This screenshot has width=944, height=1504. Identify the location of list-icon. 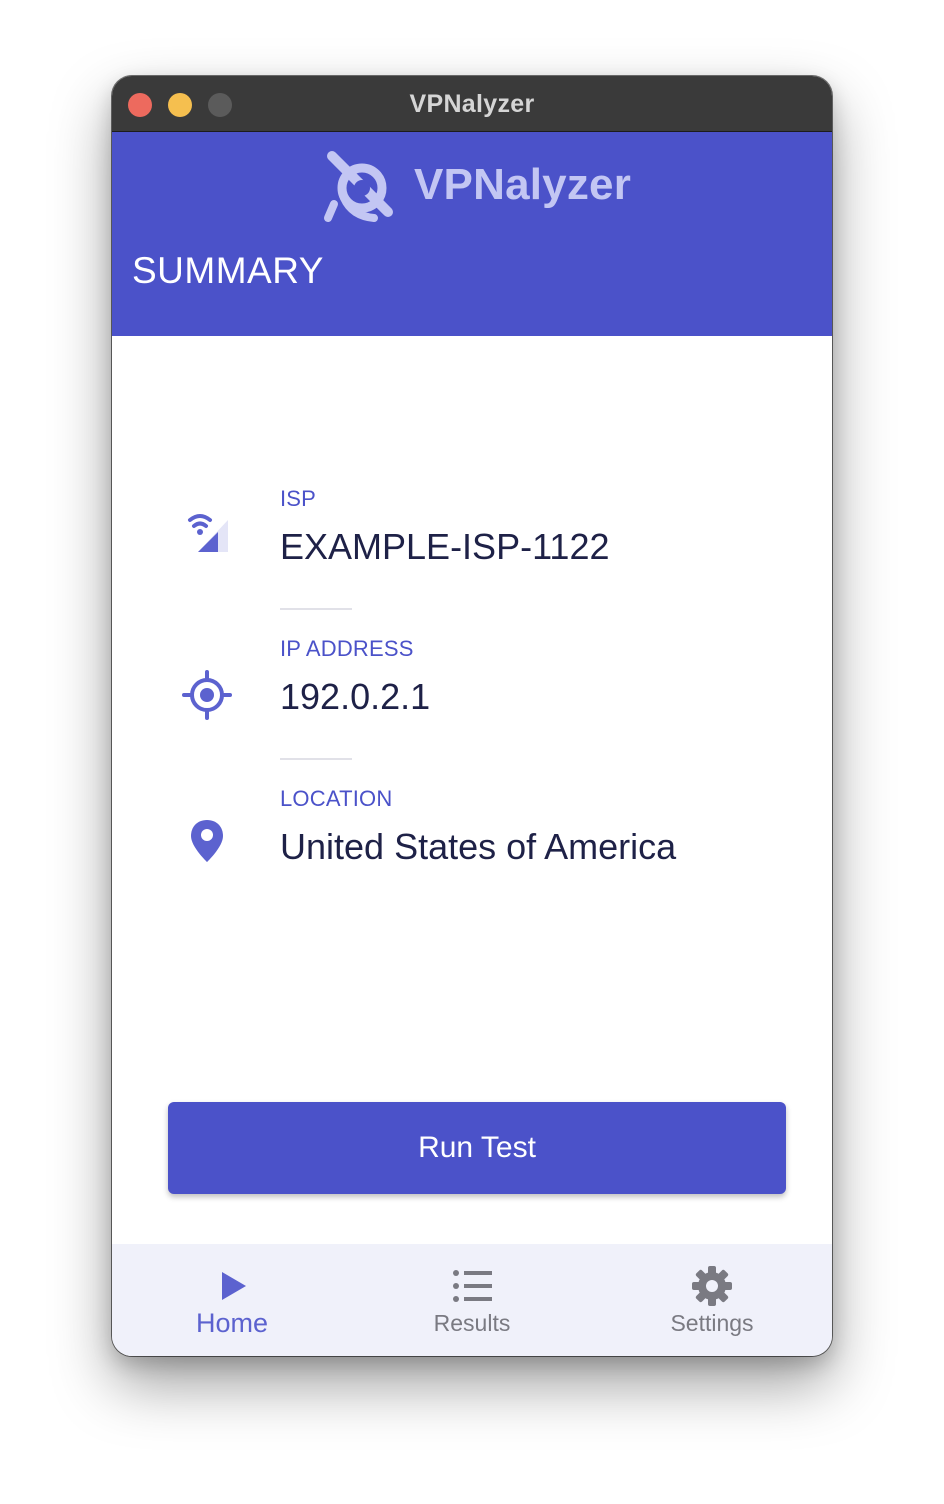
(472, 1286).